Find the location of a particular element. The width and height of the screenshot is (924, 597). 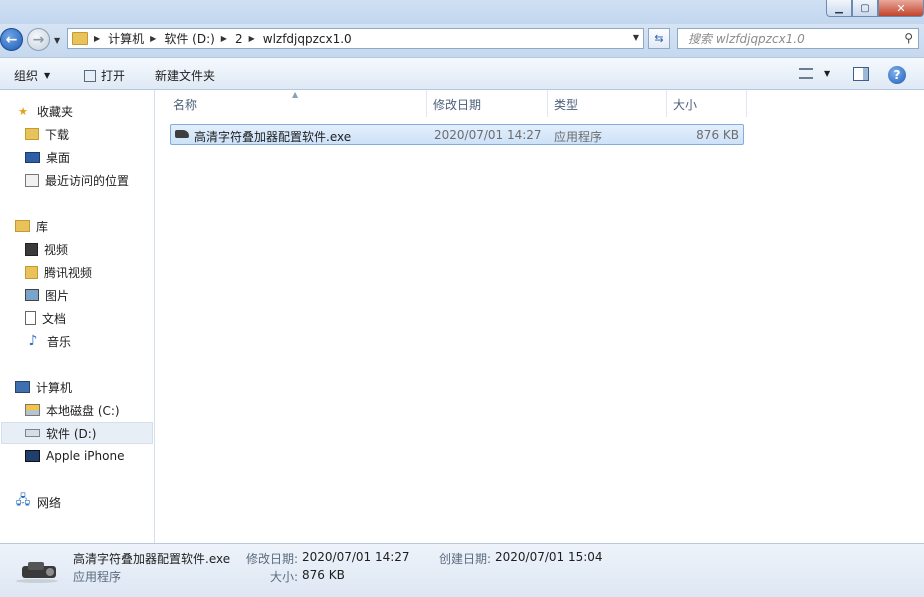

sidebar-item-network: 🖧 网络 is located at coordinates (38, 502).